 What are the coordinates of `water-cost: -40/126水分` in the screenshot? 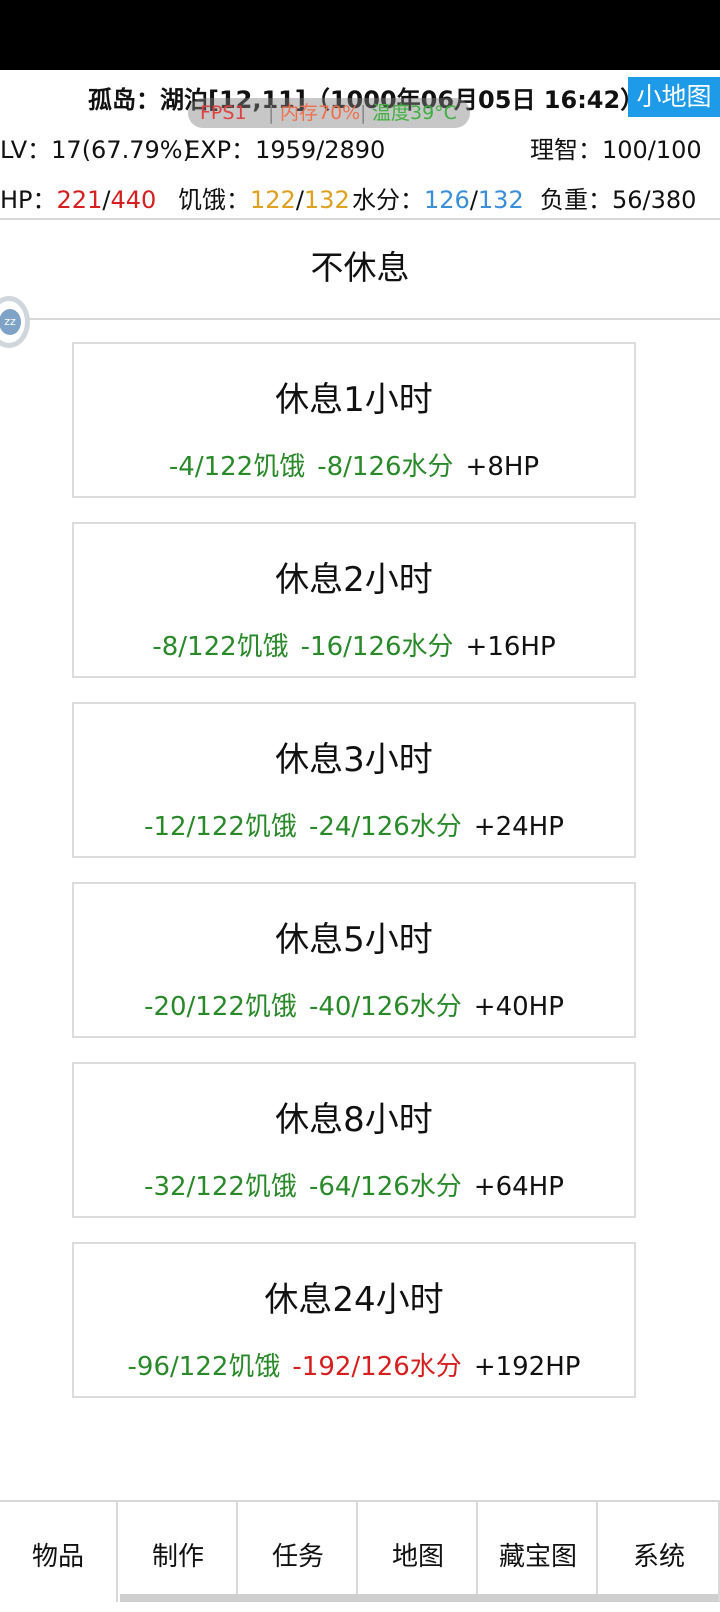 It's located at (385, 1007).